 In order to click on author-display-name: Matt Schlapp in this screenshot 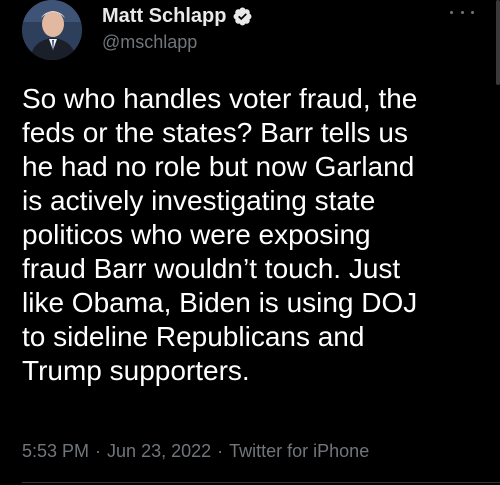, I will do `click(164, 16)`.